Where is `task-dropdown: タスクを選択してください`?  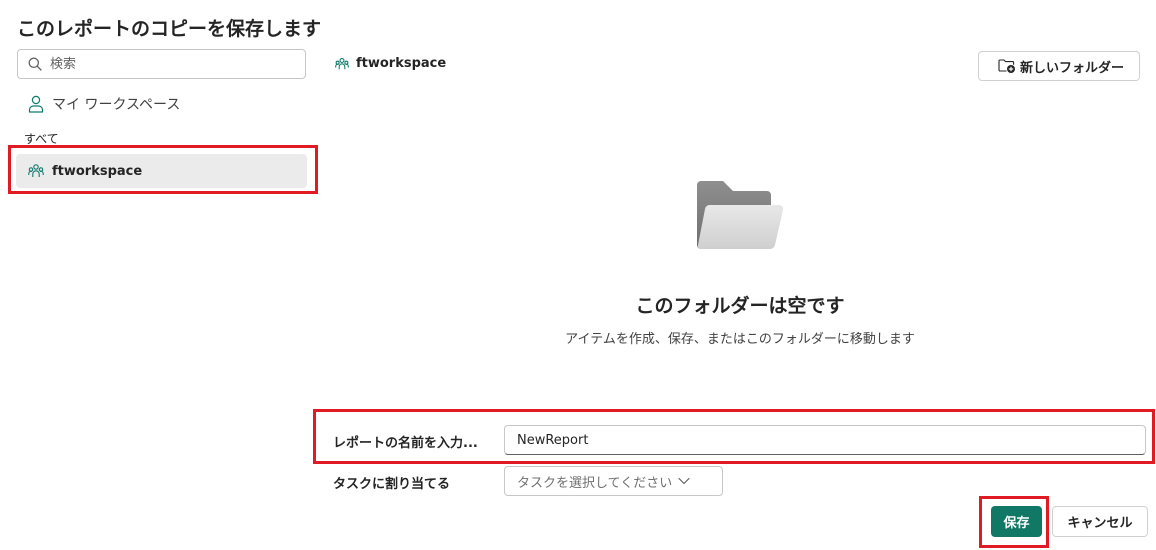
task-dropdown: タスクを選択してください is located at coordinates (613, 481).